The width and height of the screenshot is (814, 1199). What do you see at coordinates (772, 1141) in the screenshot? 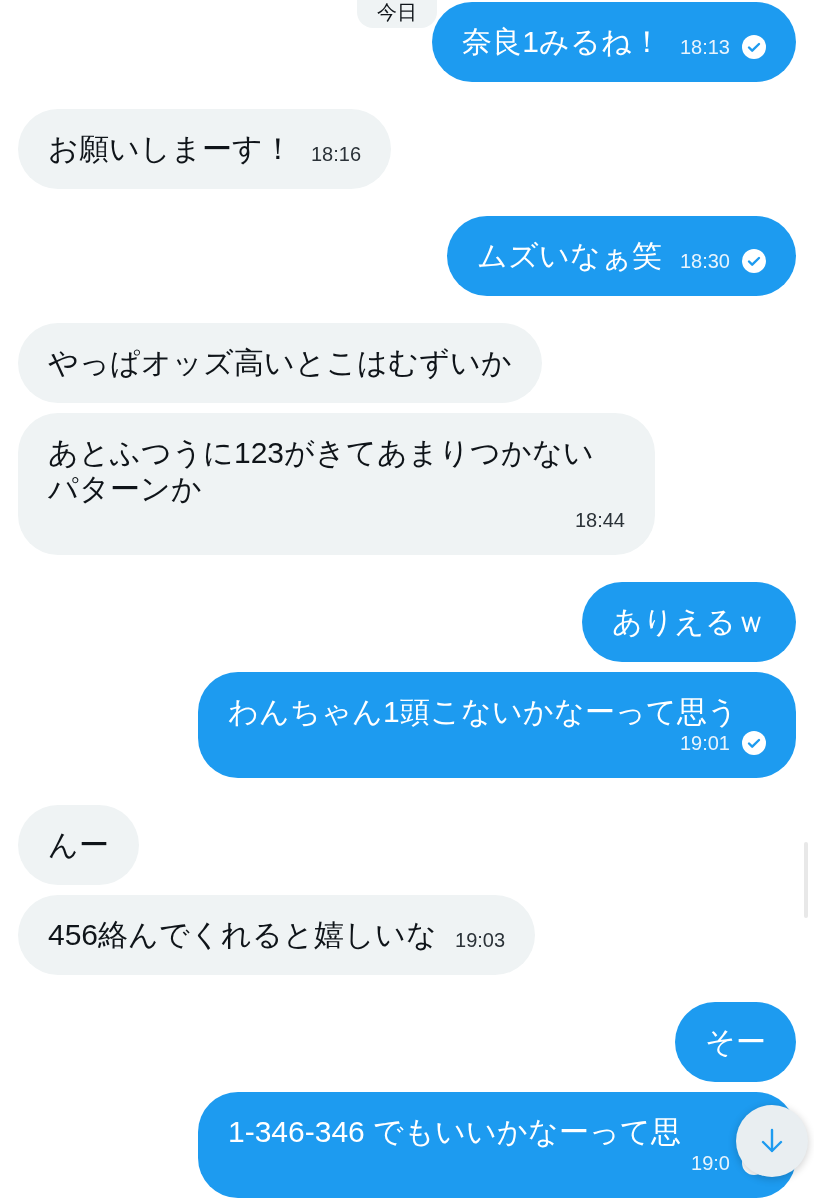
I see `arrow-down-icon` at bounding box center [772, 1141].